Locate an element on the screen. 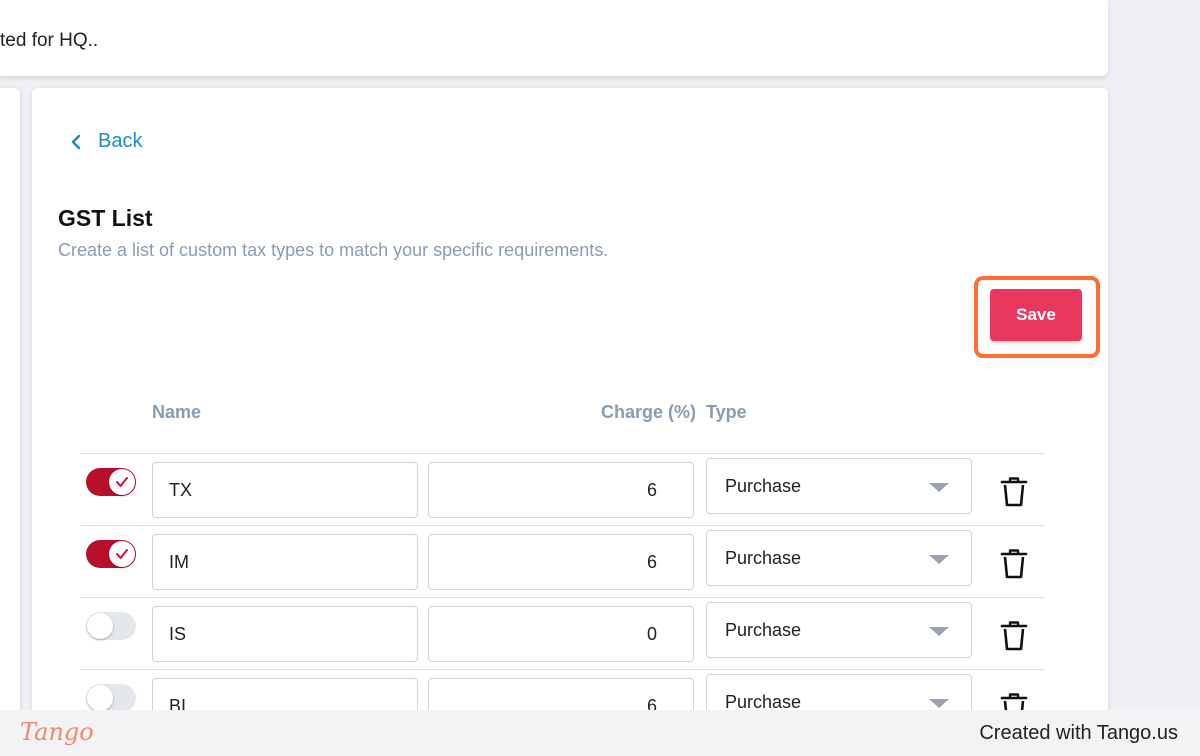 This screenshot has width=1200, height=756. back-label: Back is located at coordinates (120, 141).